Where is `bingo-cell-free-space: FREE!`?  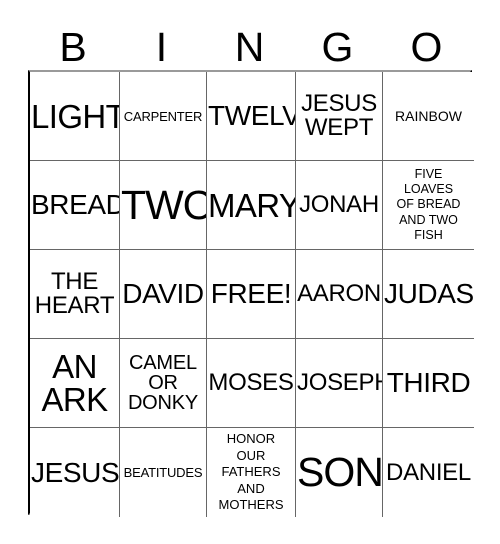 bingo-cell-free-space: FREE! is located at coordinates (251, 294).